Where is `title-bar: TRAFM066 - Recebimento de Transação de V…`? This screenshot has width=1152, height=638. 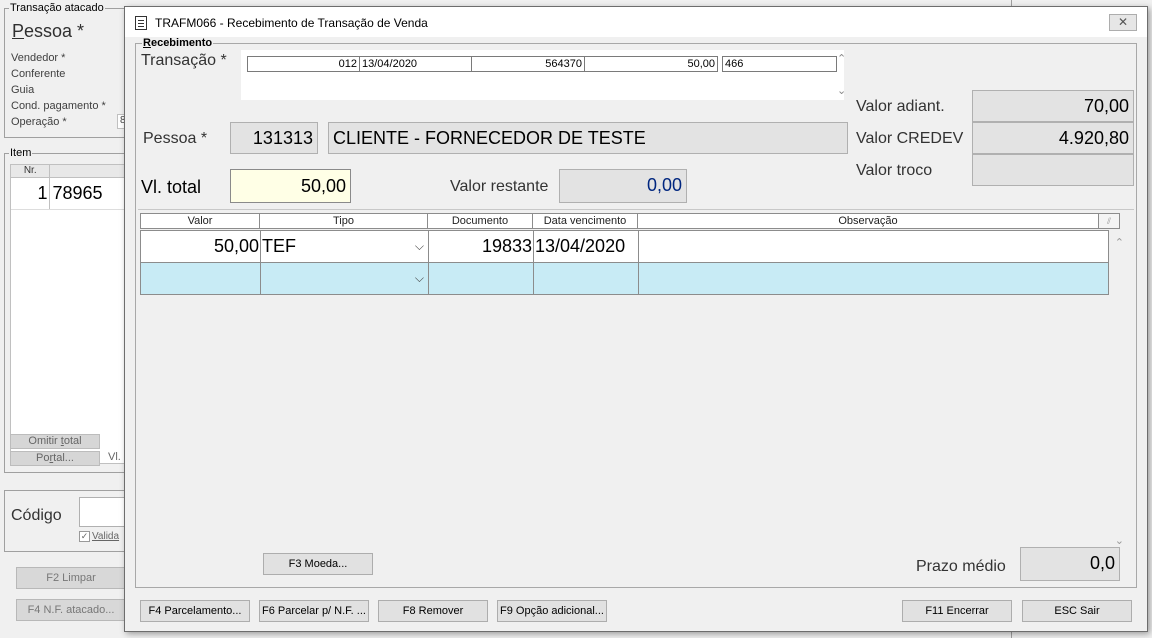 title-bar: TRAFM066 - Recebimento de Transação de V… is located at coordinates (636, 22).